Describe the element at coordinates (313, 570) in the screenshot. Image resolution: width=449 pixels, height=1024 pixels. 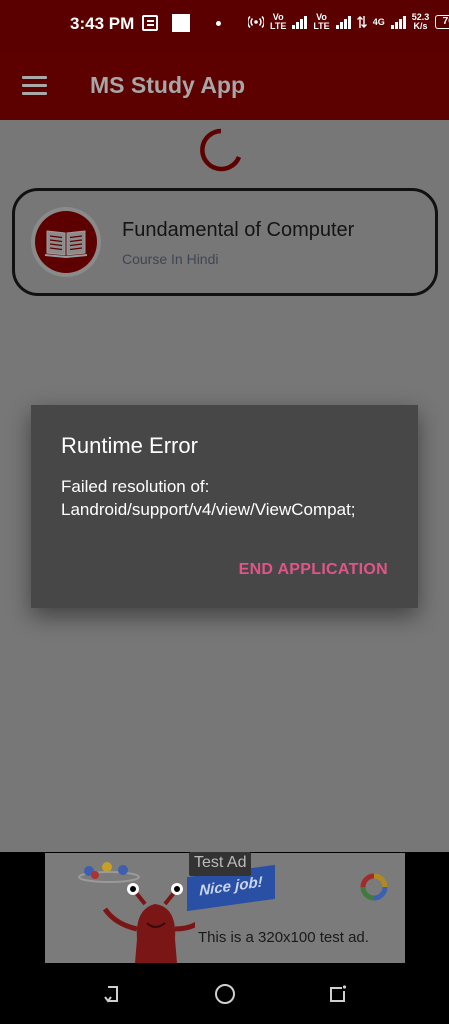
I see `end-application-button: END APPLICATION` at that location.